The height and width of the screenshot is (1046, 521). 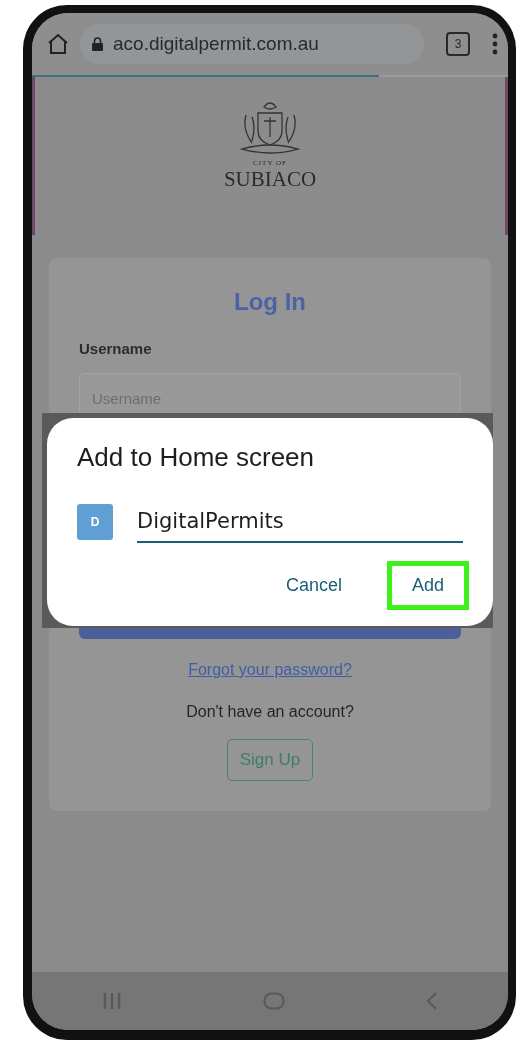 I want to click on lock-icon, so click(x=97, y=44).